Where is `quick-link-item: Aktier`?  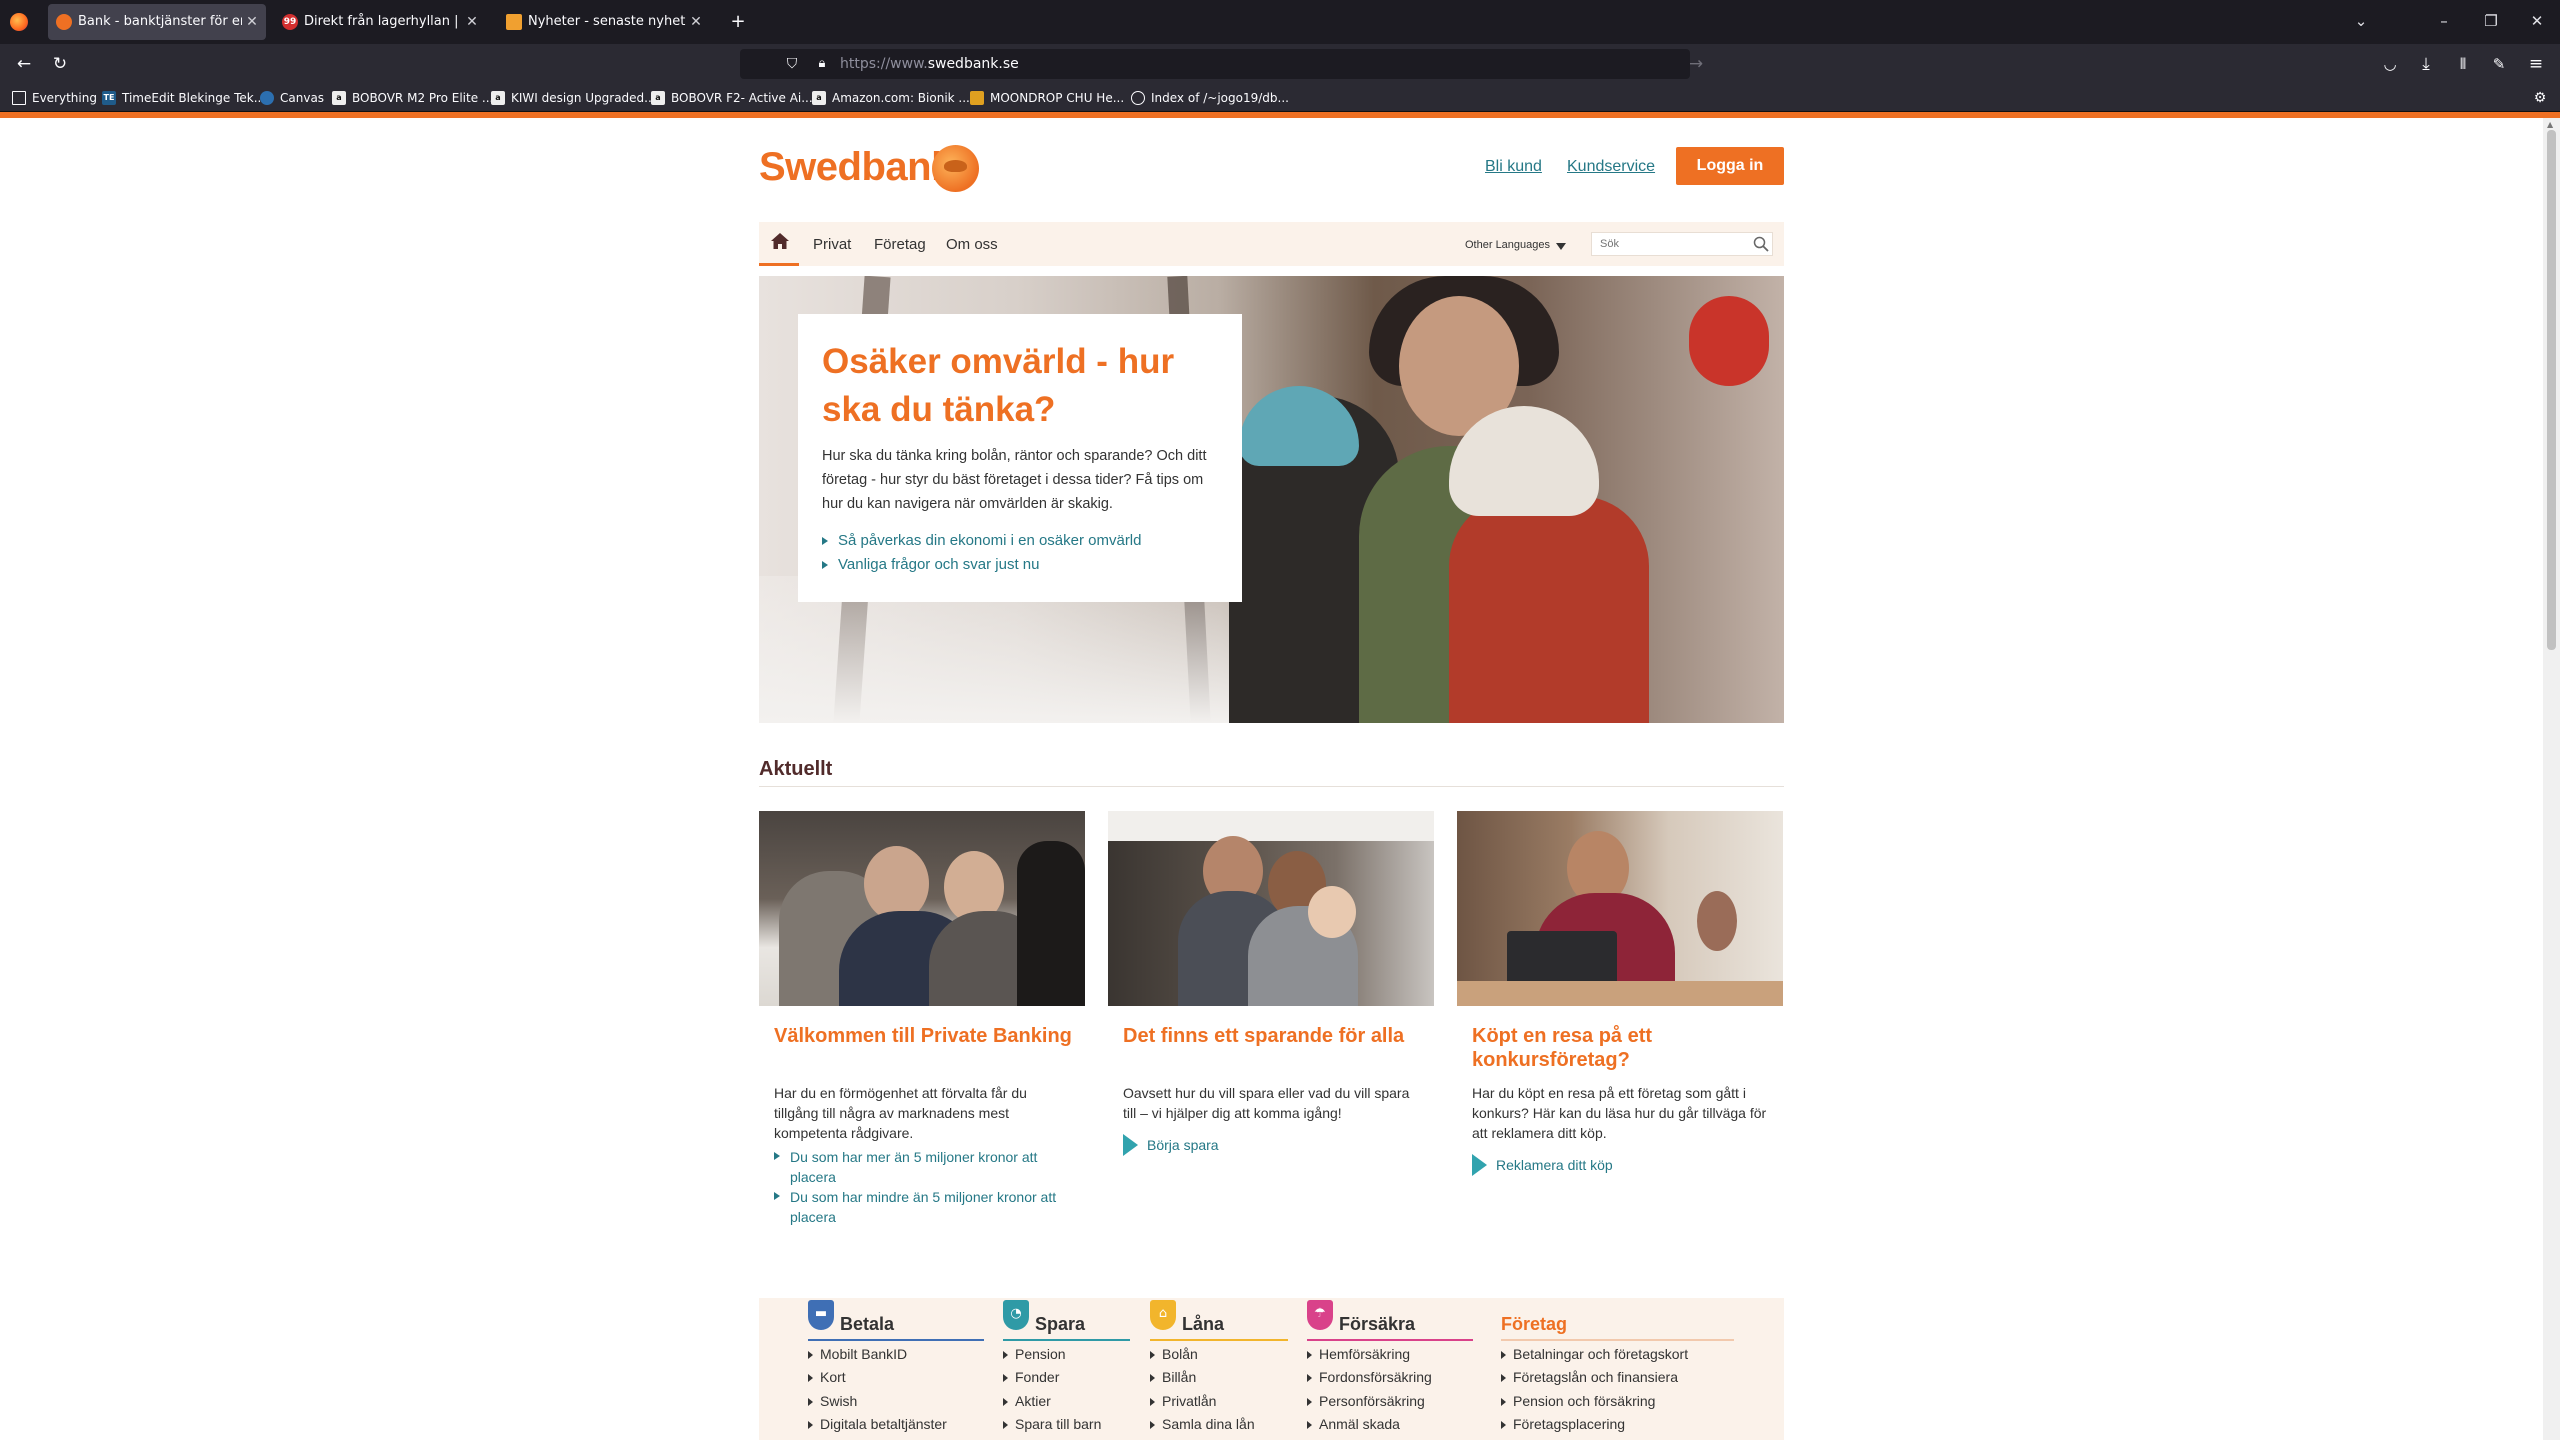 quick-link-item: Aktier is located at coordinates (1027, 1401).